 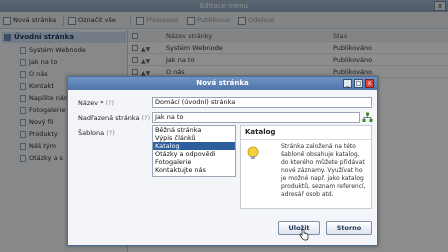 I want to click on hand-cursor-icon, so click(x=304, y=235).